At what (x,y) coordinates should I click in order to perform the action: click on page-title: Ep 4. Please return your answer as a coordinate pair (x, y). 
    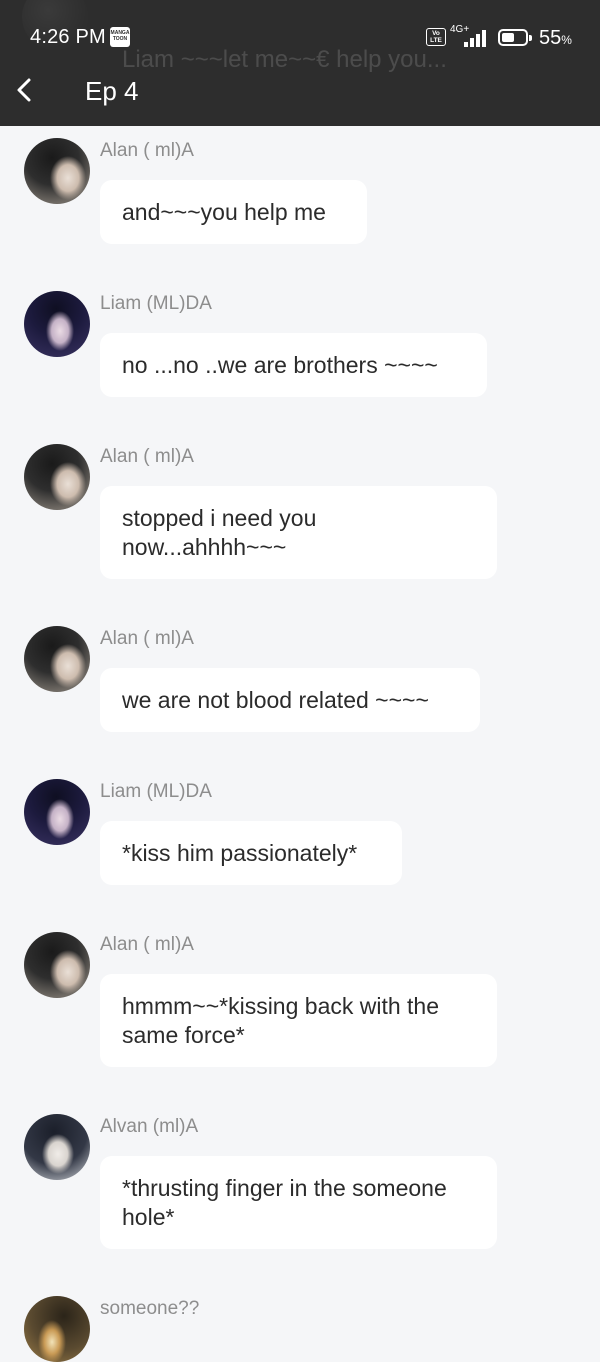
    Looking at the image, I should click on (112, 91).